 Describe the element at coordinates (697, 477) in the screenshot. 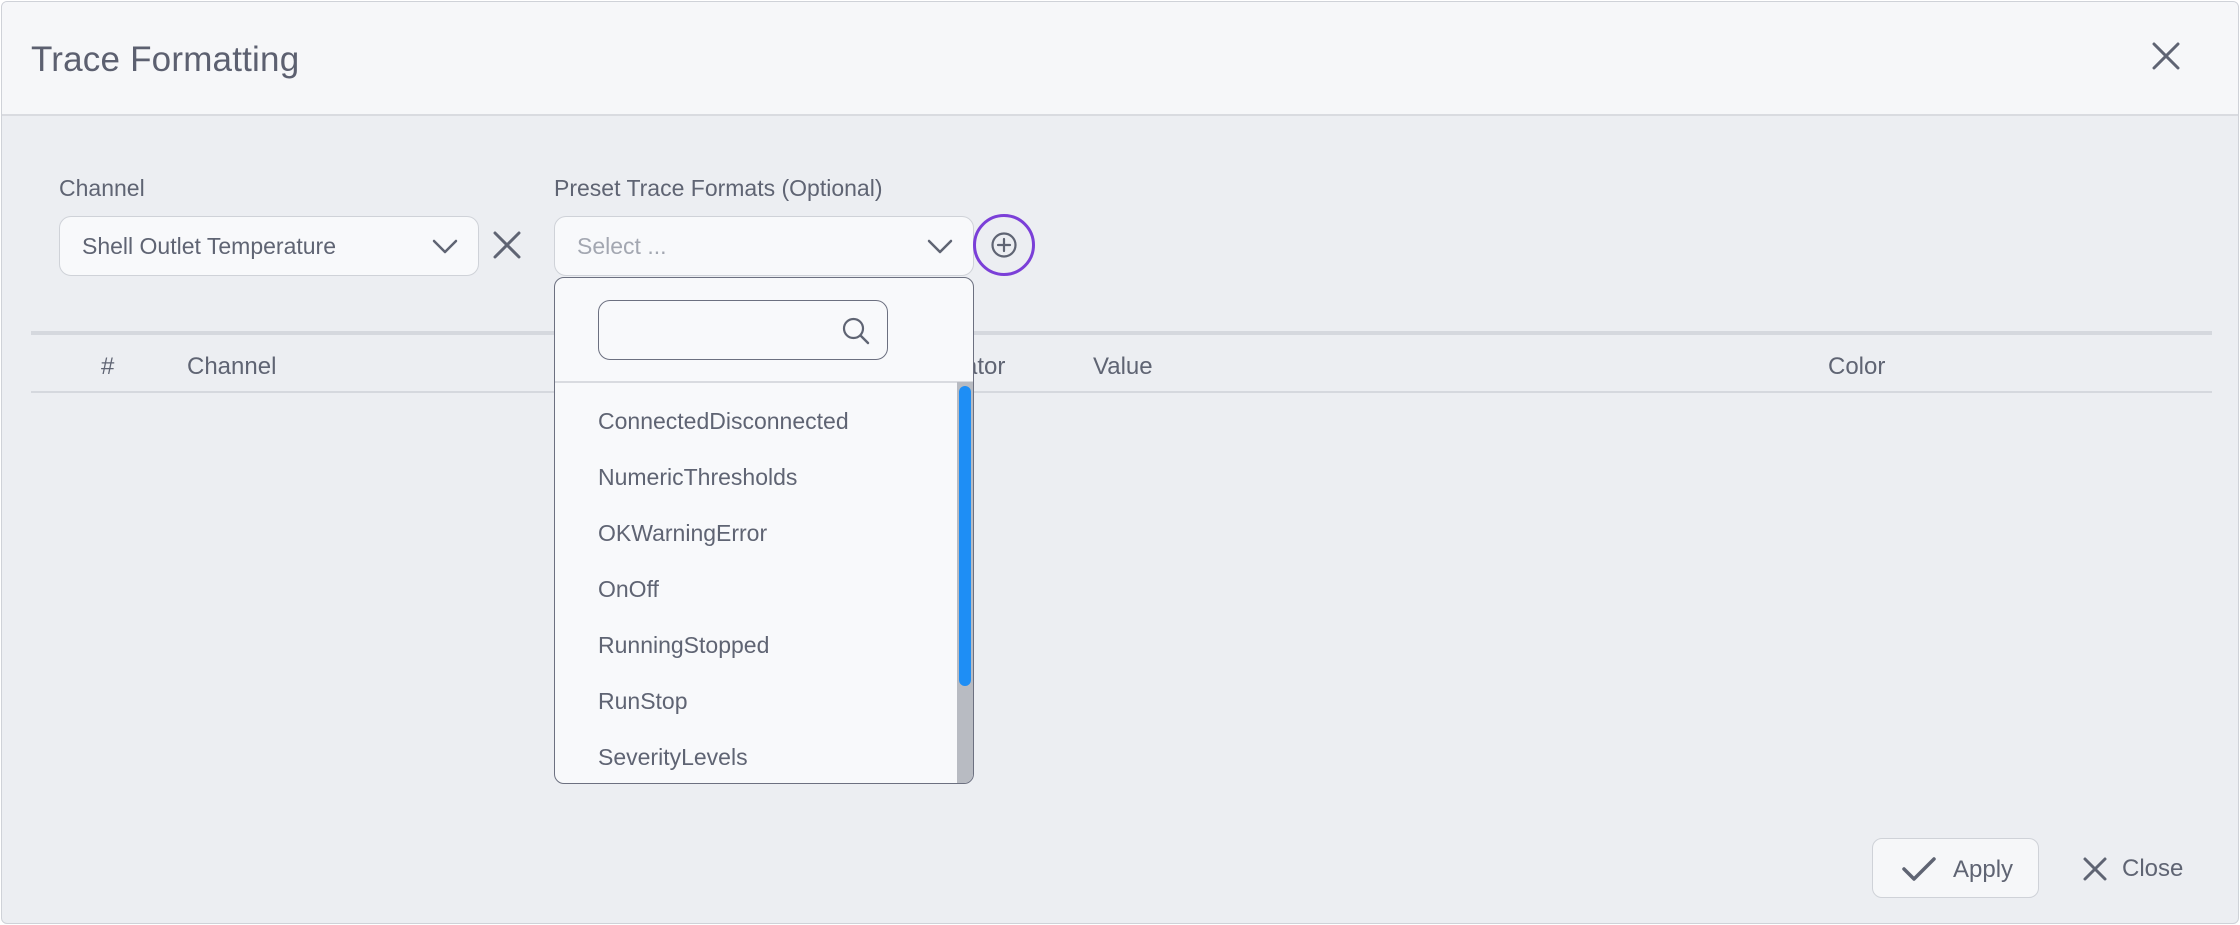

I see `dropdown-option: NumericThresholds` at that location.